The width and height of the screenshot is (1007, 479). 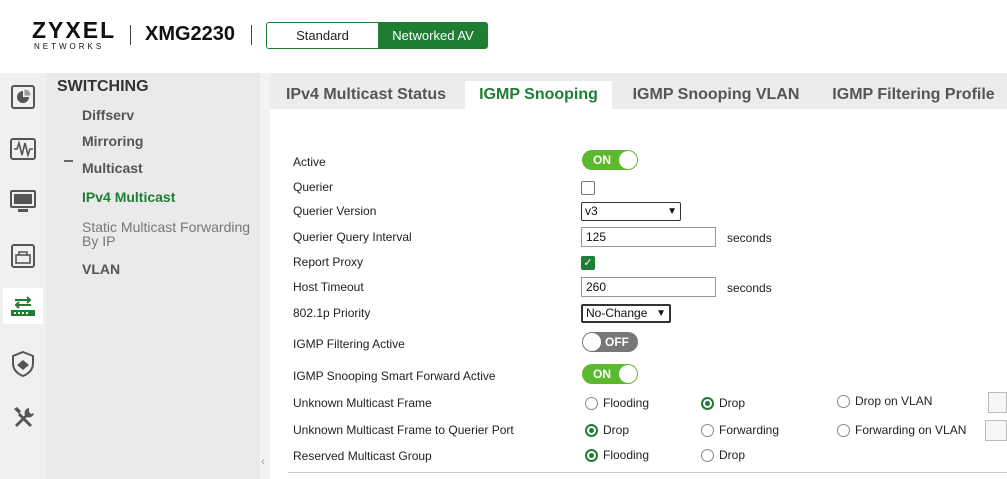 I want to click on brand-sub: NETWORKS, so click(x=69, y=46).